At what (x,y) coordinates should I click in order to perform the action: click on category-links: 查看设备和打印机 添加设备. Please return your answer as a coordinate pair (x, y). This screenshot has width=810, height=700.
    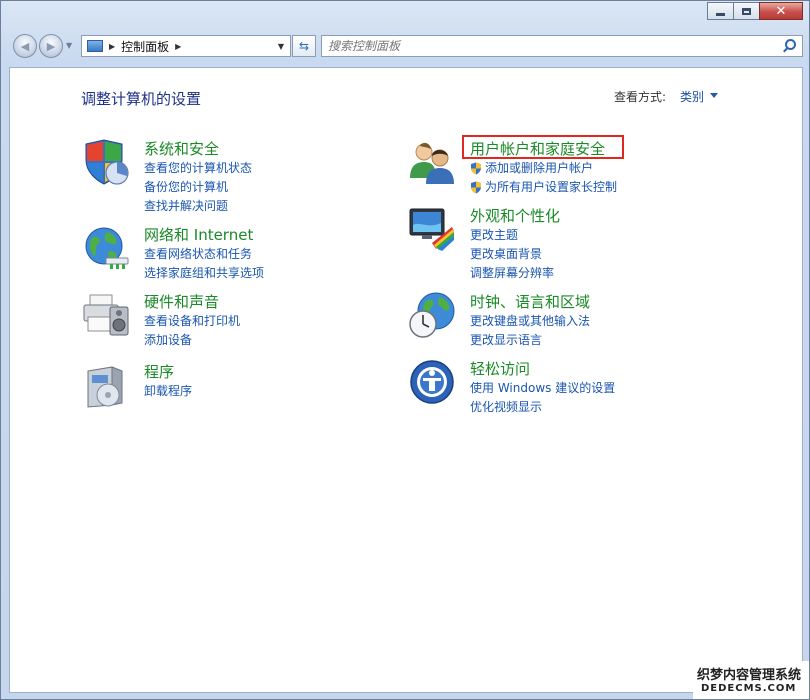
    Looking at the image, I should click on (192, 331).